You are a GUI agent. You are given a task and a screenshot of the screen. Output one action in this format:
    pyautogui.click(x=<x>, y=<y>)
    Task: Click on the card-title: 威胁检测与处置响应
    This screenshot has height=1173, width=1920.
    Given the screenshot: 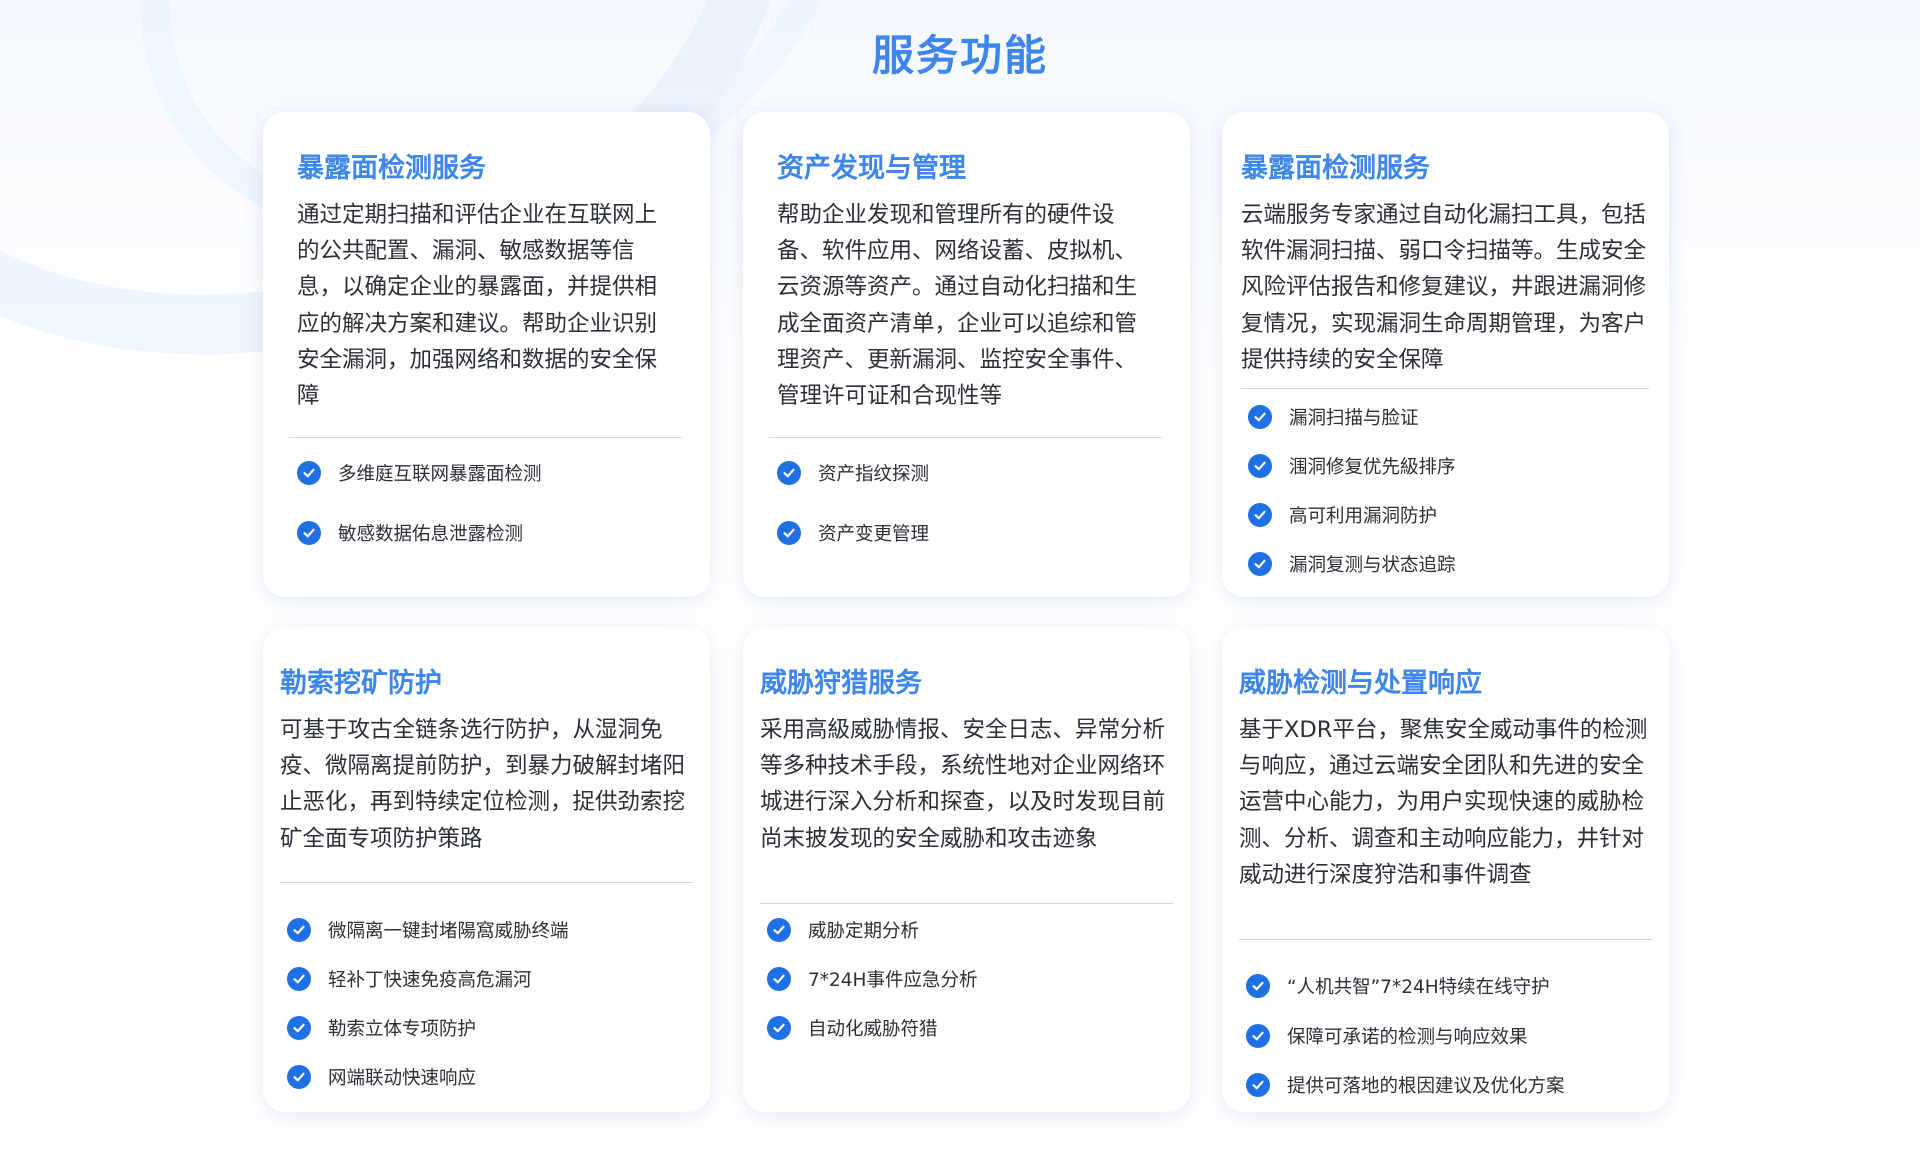 What is the action you would take?
    pyautogui.click(x=1360, y=683)
    